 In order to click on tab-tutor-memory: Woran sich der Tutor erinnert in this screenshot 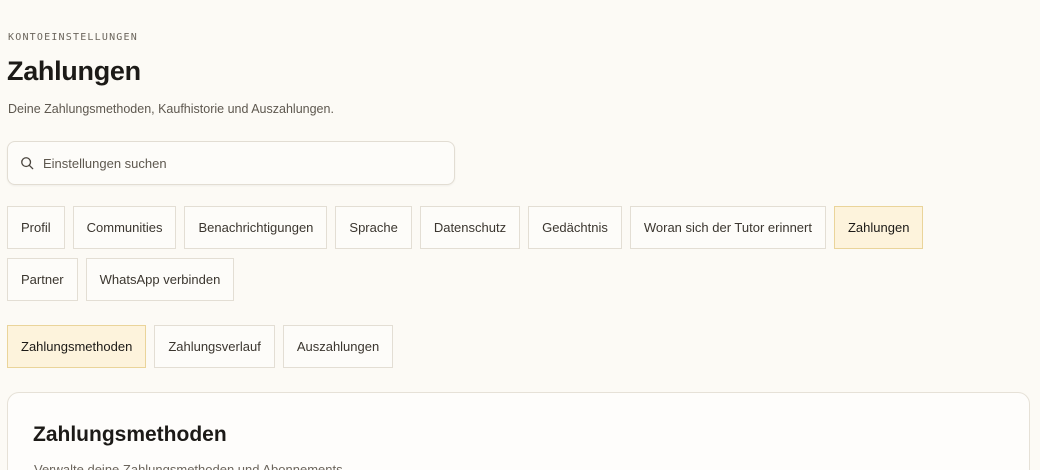, I will do `click(727, 227)`.